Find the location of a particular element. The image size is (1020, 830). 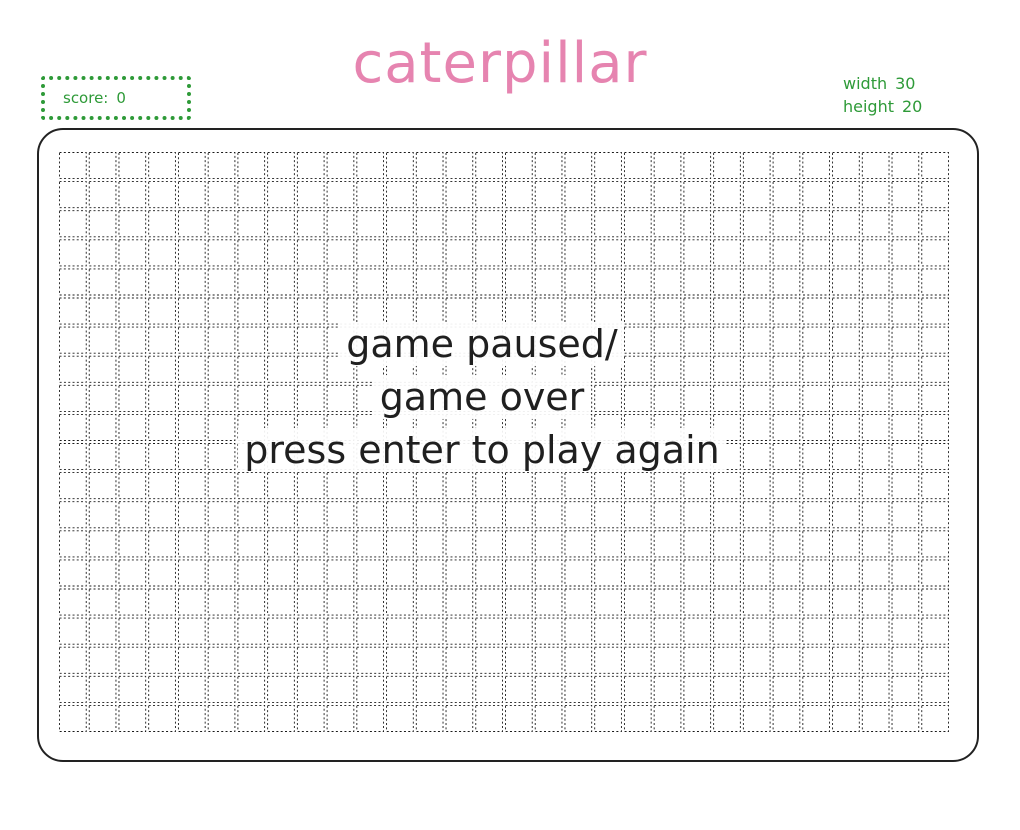

status-line-over: game over is located at coordinates (482, 397).